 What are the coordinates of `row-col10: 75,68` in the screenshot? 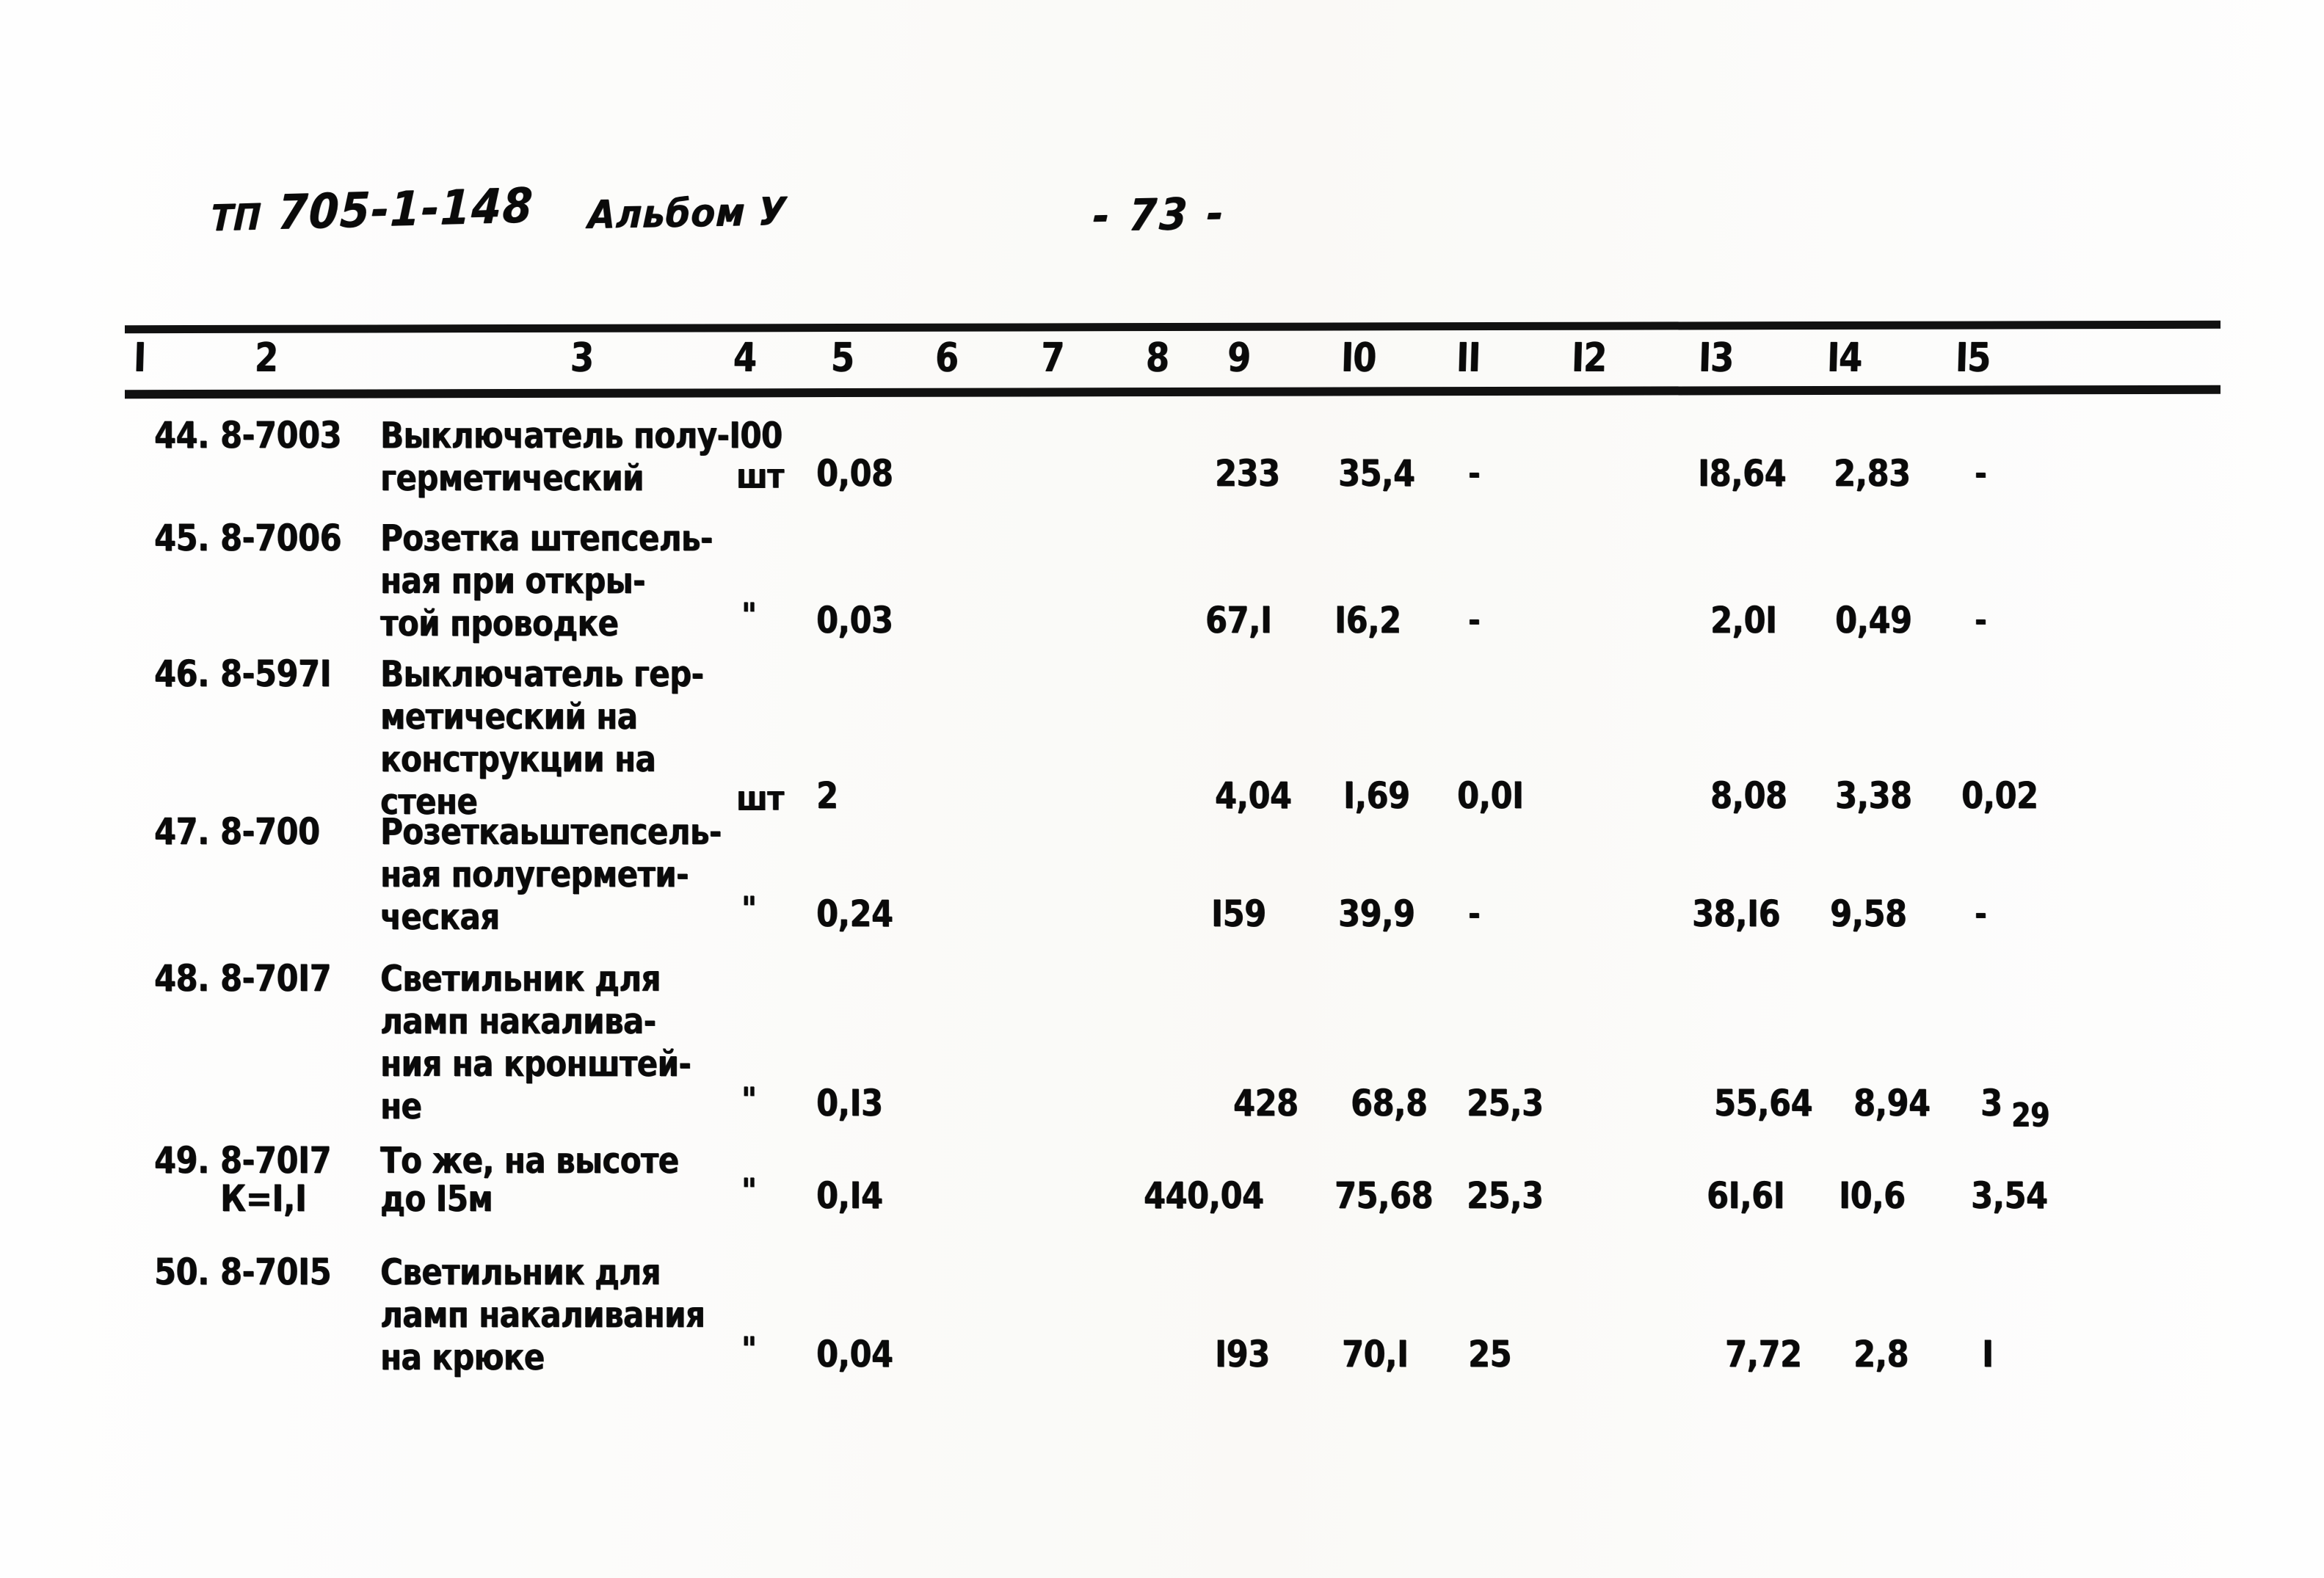 It's located at (1384, 1196).